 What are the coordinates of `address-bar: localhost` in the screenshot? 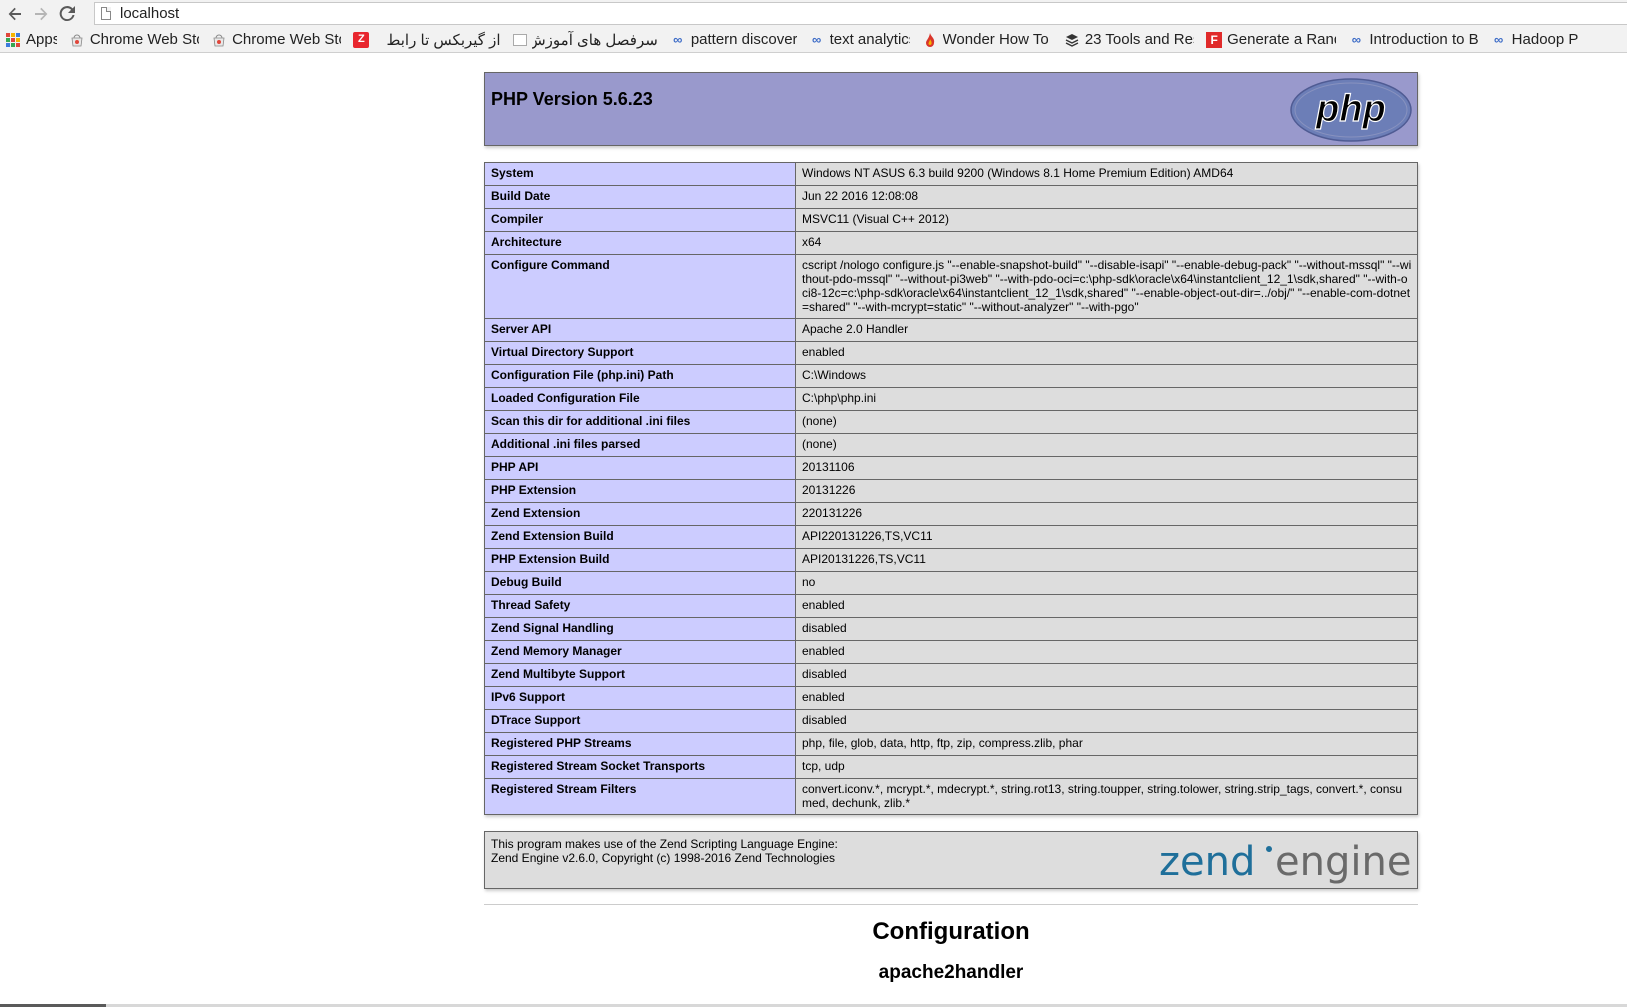 It's located at (860, 13).